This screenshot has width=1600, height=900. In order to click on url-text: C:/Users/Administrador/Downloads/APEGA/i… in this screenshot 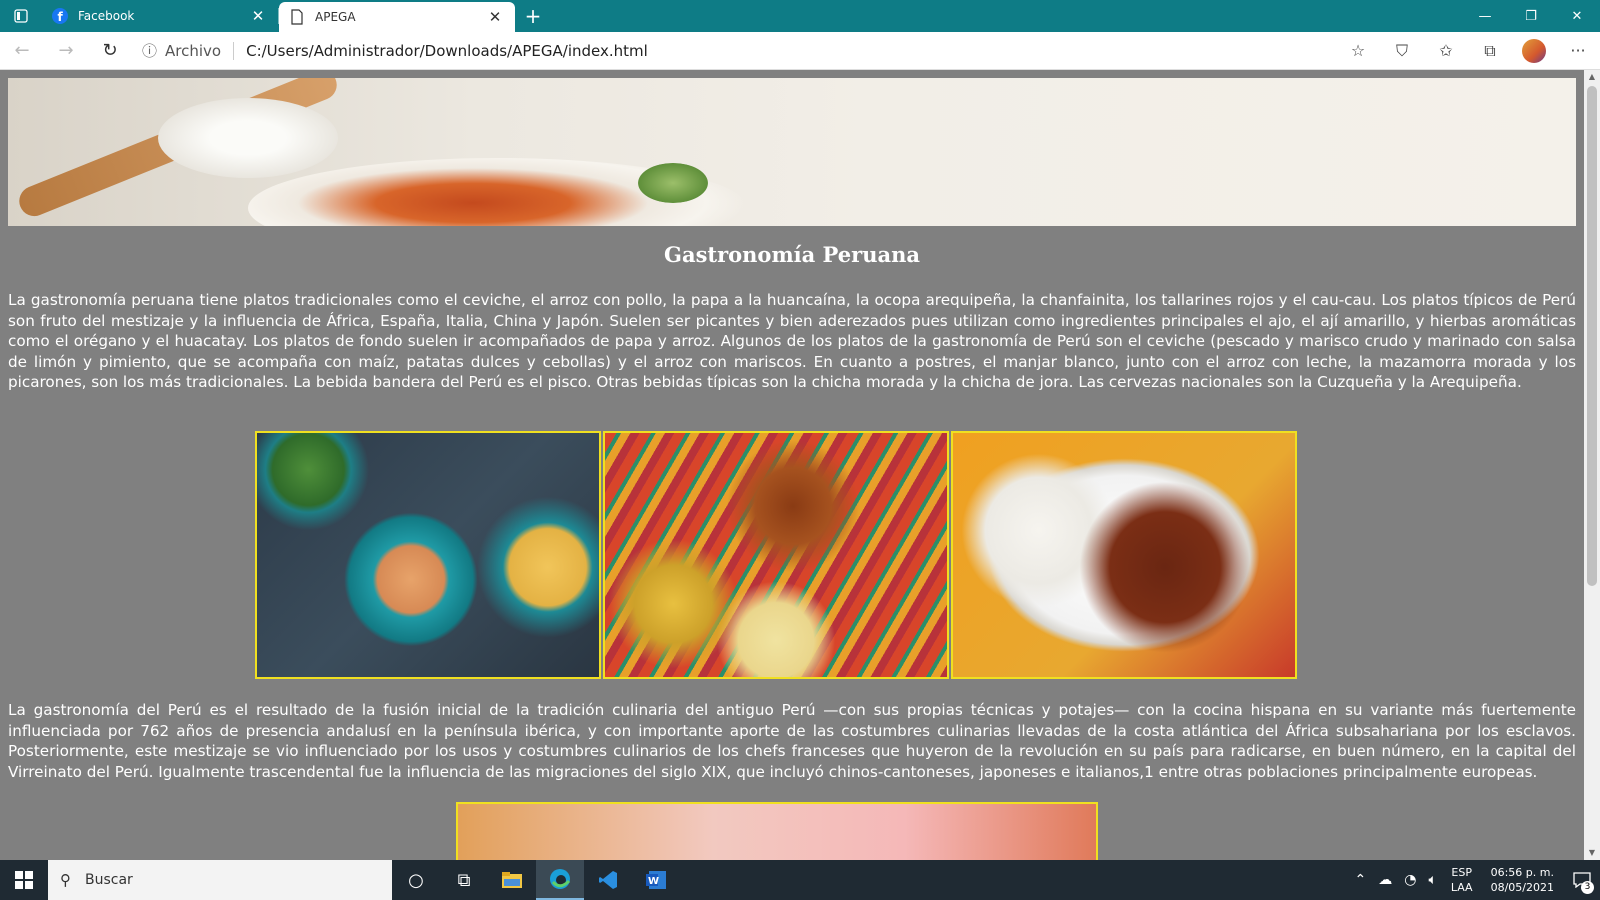, I will do `click(447, 50)`.